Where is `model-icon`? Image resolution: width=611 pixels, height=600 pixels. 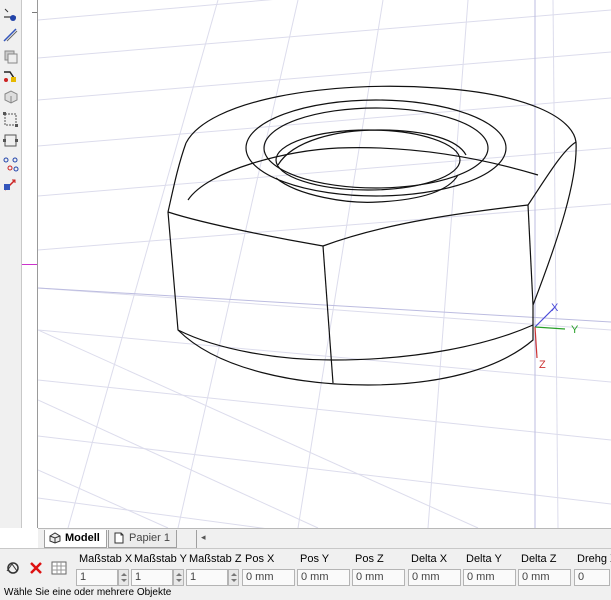 model-icon is located at coordinates (55, 538).